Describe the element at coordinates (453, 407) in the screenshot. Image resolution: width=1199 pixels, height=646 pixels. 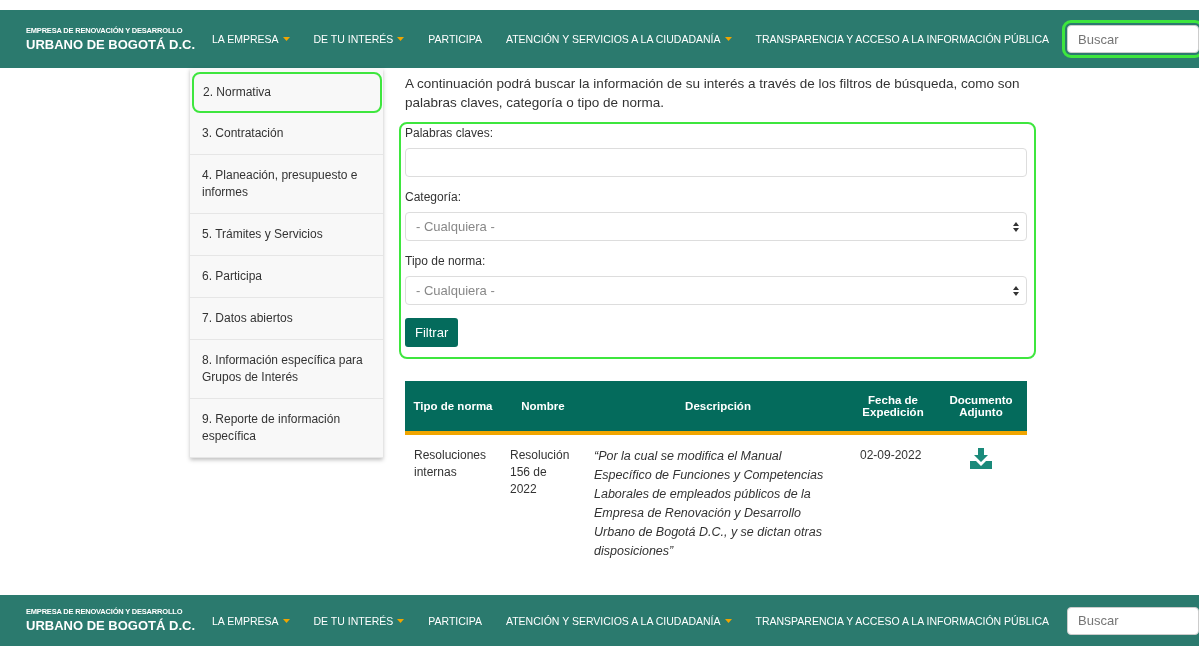
I see `column-header: Tipo de norma` at that location.